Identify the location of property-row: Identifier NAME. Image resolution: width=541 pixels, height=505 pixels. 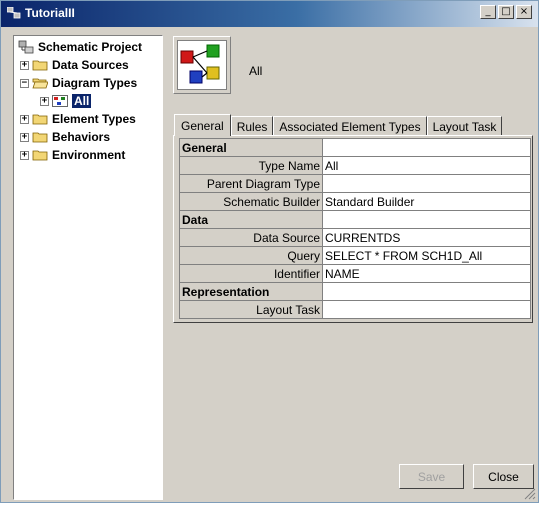
(355, 273).